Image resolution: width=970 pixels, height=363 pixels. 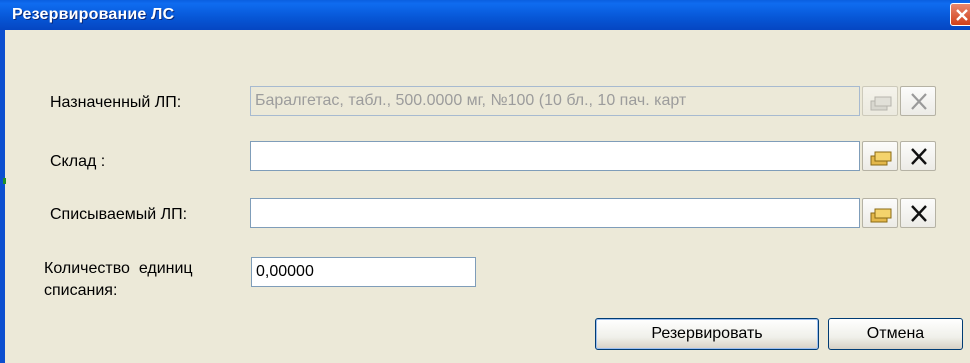 What do you see at coordinates (485, 15) in the screenshot?
I see `title-bar: Резервирование ЛС` at bounding box center [485, 15].